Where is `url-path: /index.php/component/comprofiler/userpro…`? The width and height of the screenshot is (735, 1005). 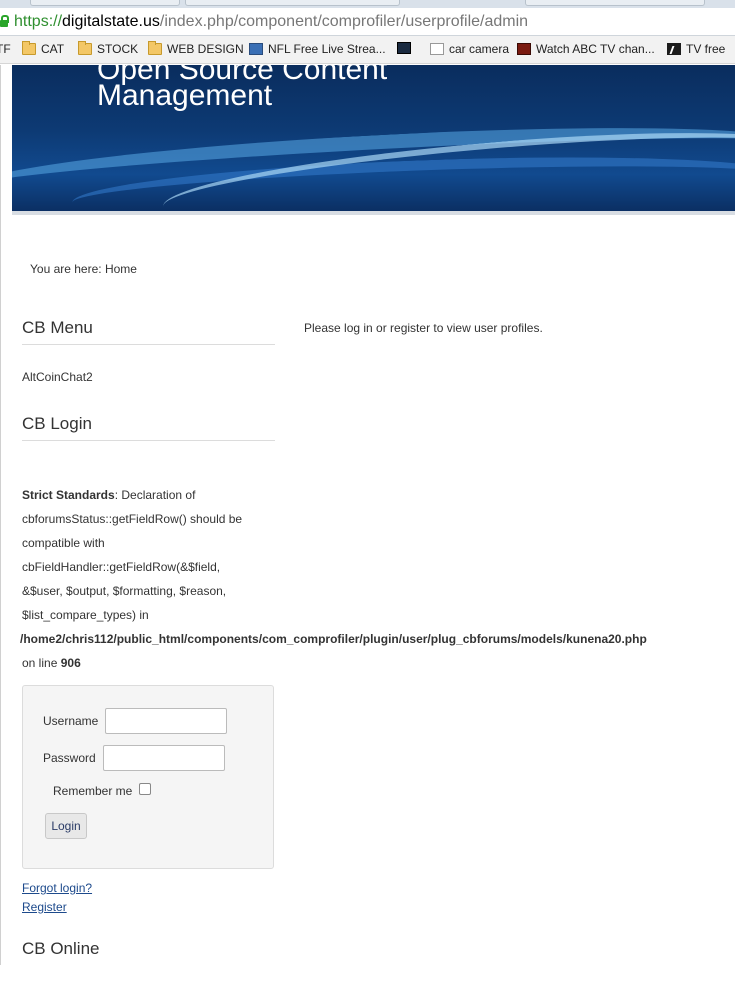 url-path: /index.php/component/comprofiler/userpro… is located at coordinates (344, 21).